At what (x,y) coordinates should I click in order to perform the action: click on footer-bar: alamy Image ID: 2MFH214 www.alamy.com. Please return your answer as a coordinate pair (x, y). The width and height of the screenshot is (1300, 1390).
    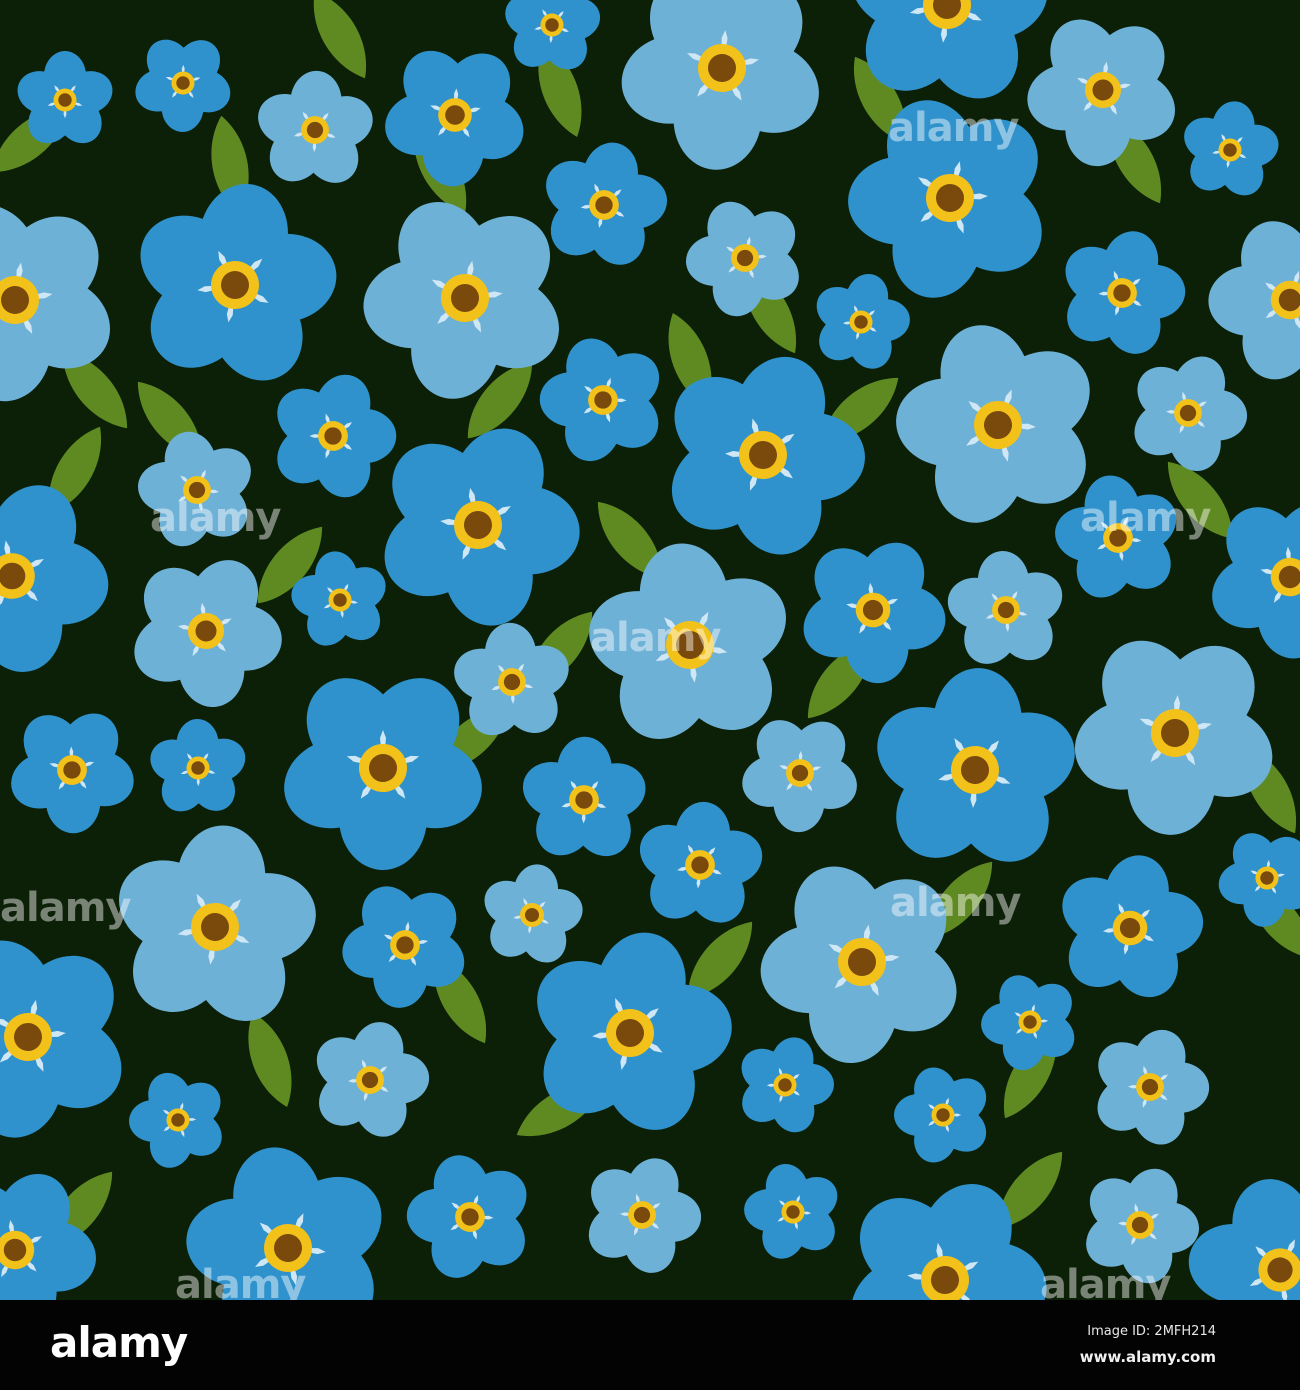
    Looking at the image, I should click on (650, 1345).